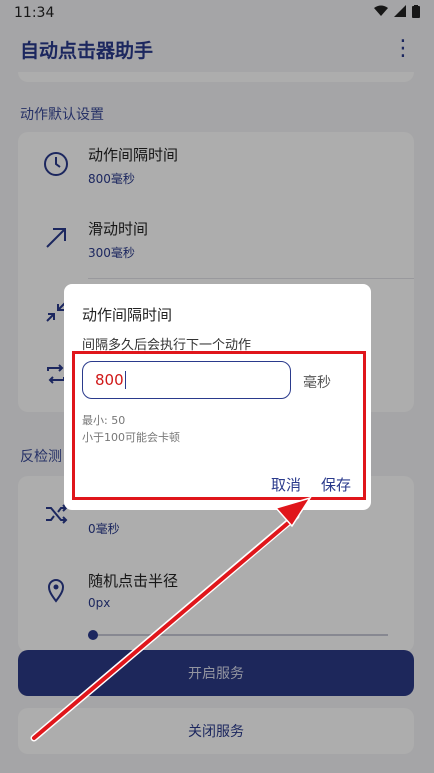 This screenshot has height=773, width=434. I want to click on interval-input: 800, so click(186, 380).